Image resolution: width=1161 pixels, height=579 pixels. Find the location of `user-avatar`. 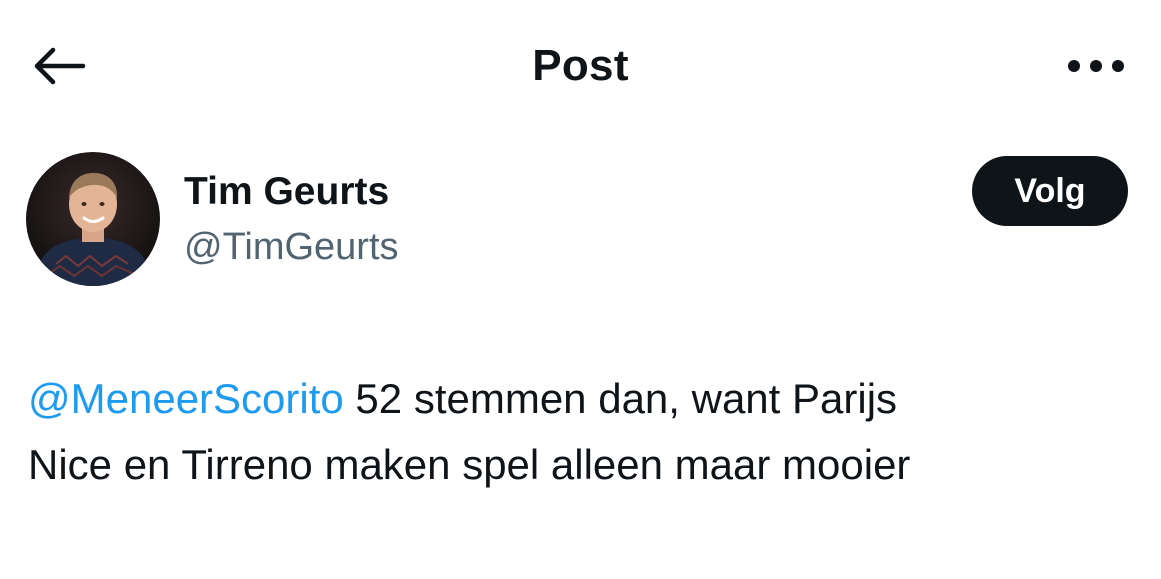

user-avatar is located at coordinates (93, 219).